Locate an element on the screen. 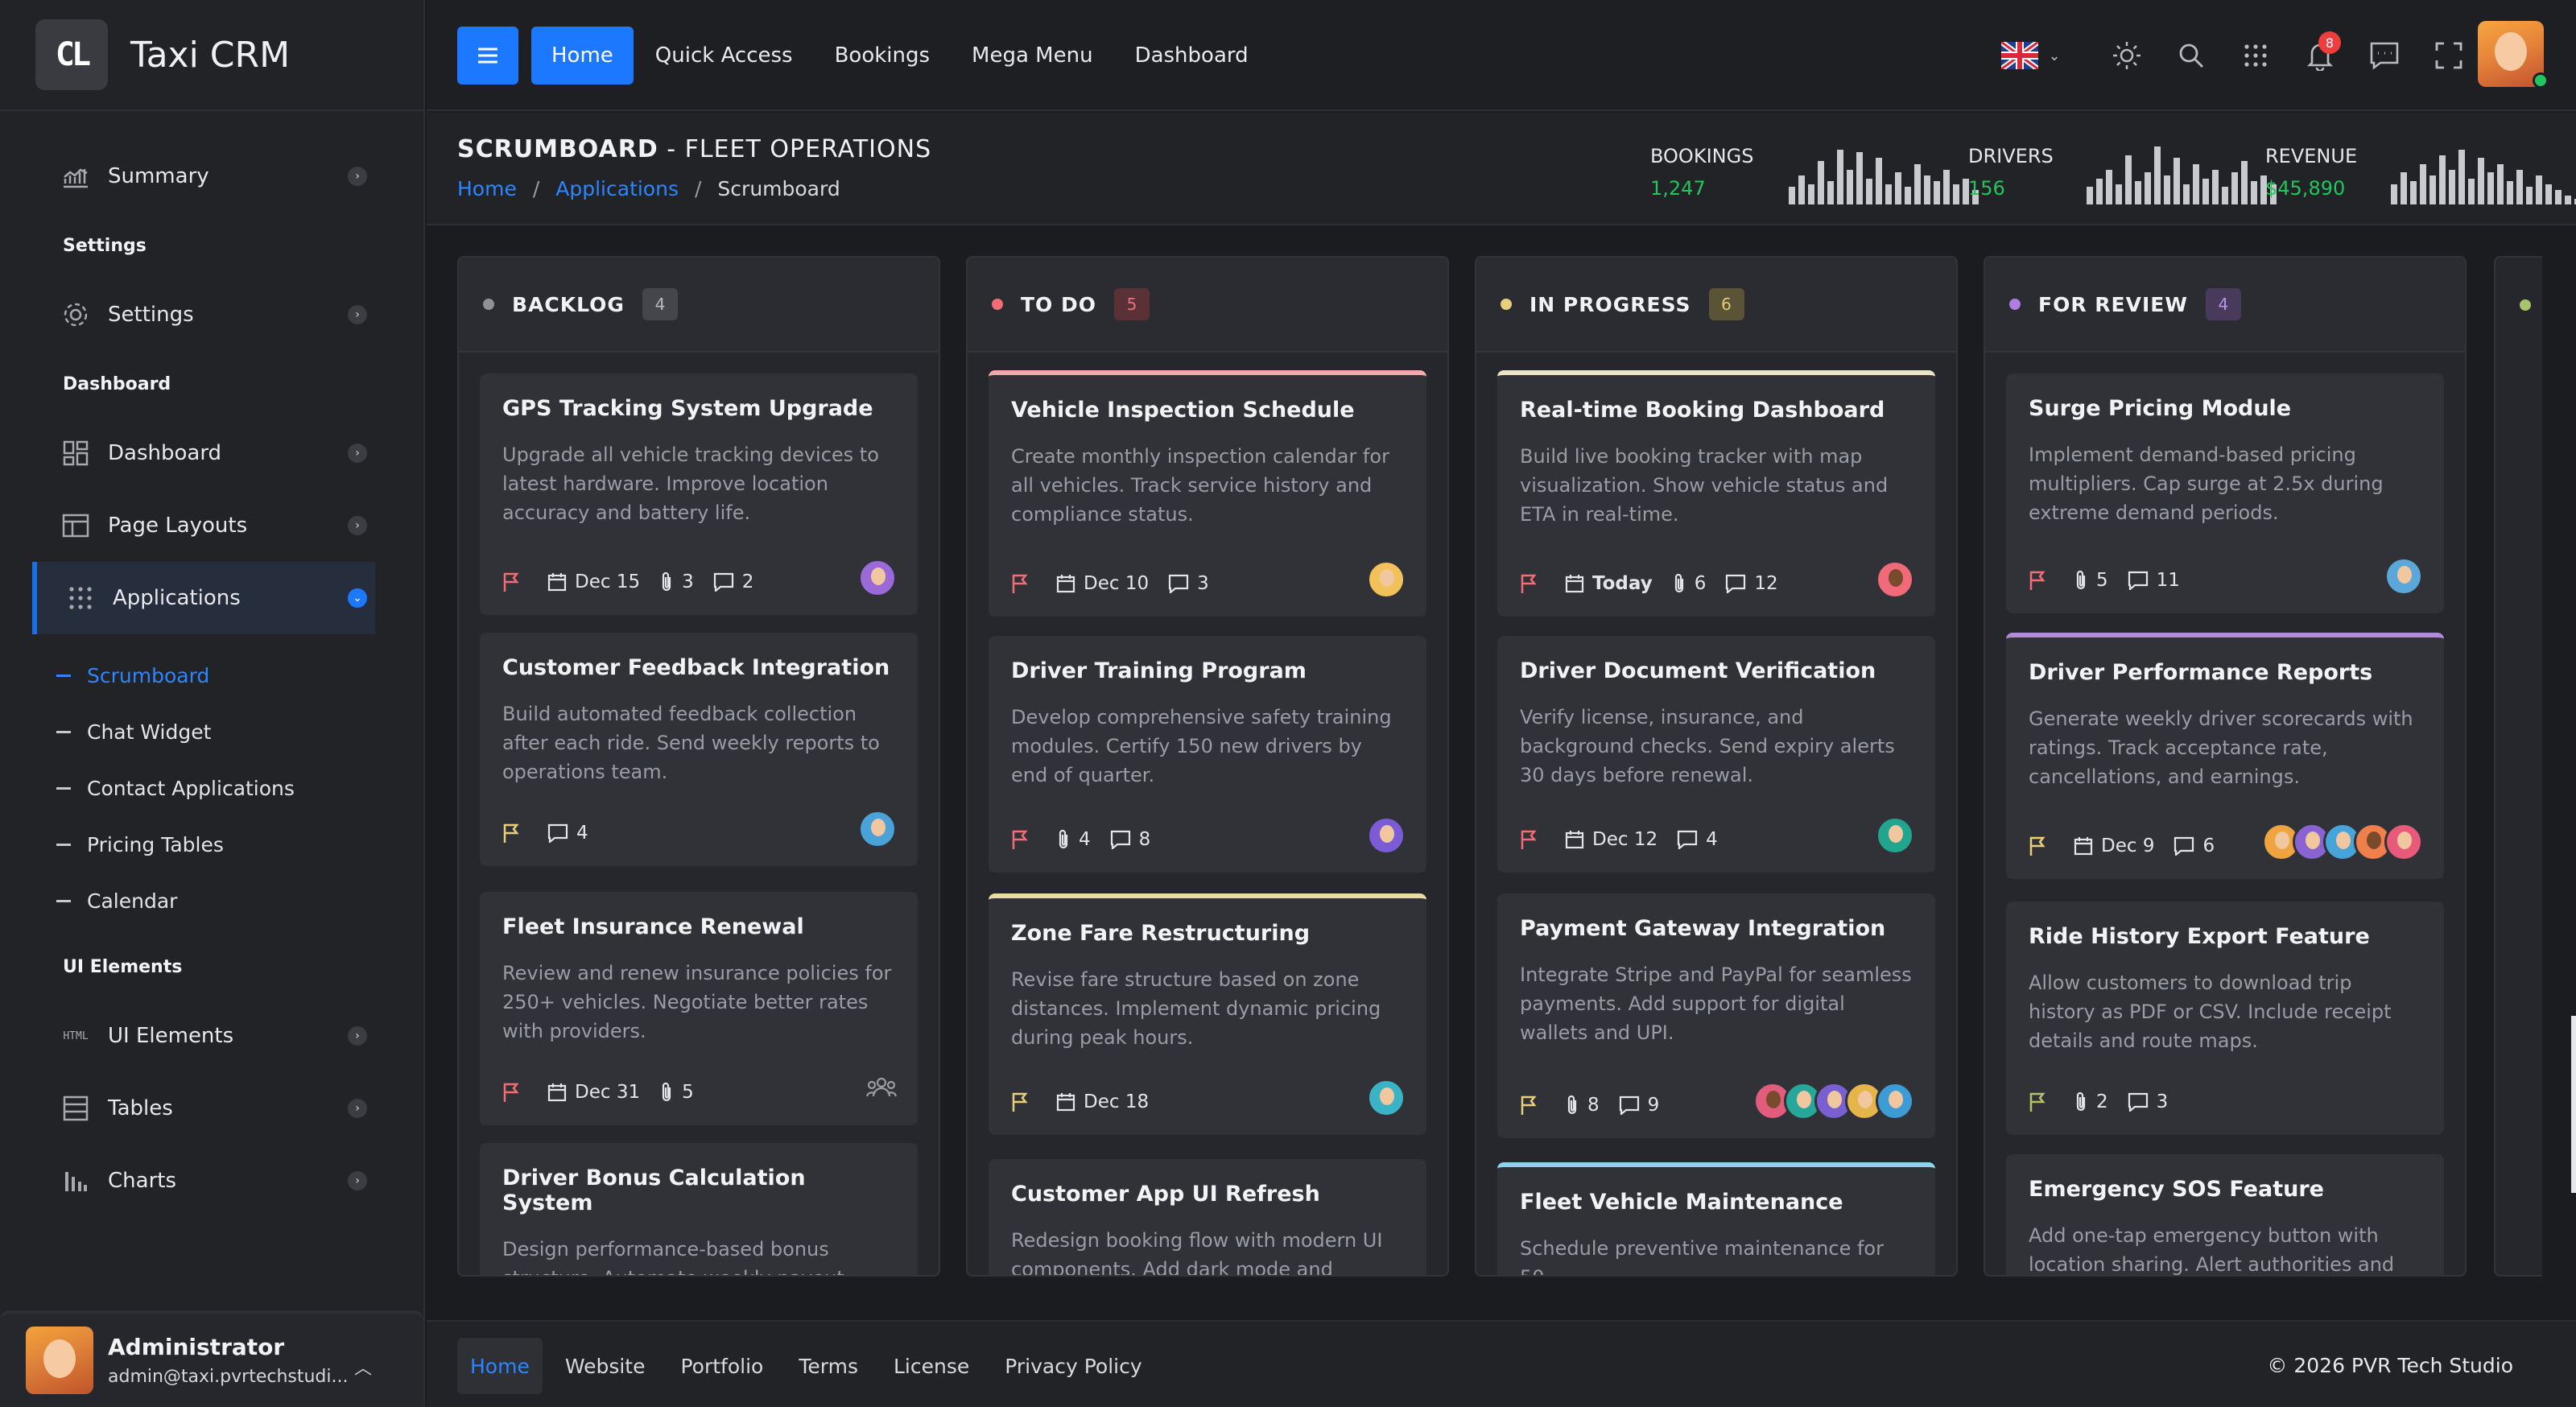 The image size is (2576, 1407). paperclip-icon is located at coordinates (1678, 583).